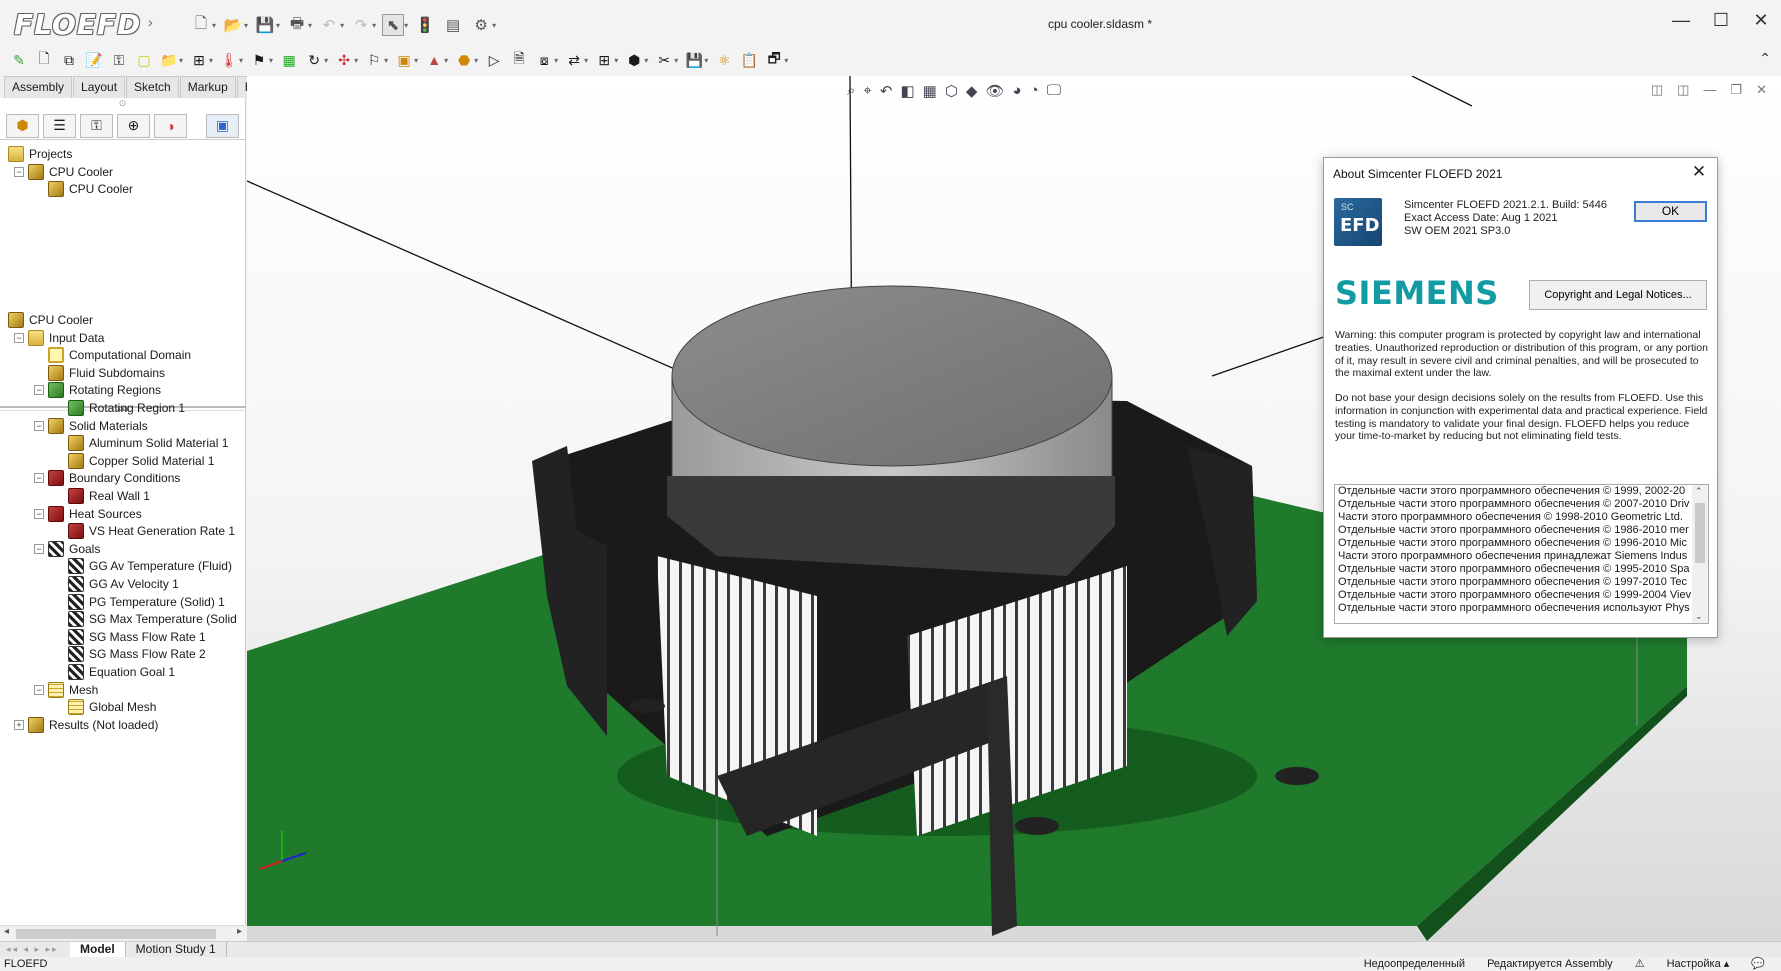  What do you see at coordinates (1670, 211) in the screenshot?
I see `ok-button: OK` at bounding box center [1670, 211].